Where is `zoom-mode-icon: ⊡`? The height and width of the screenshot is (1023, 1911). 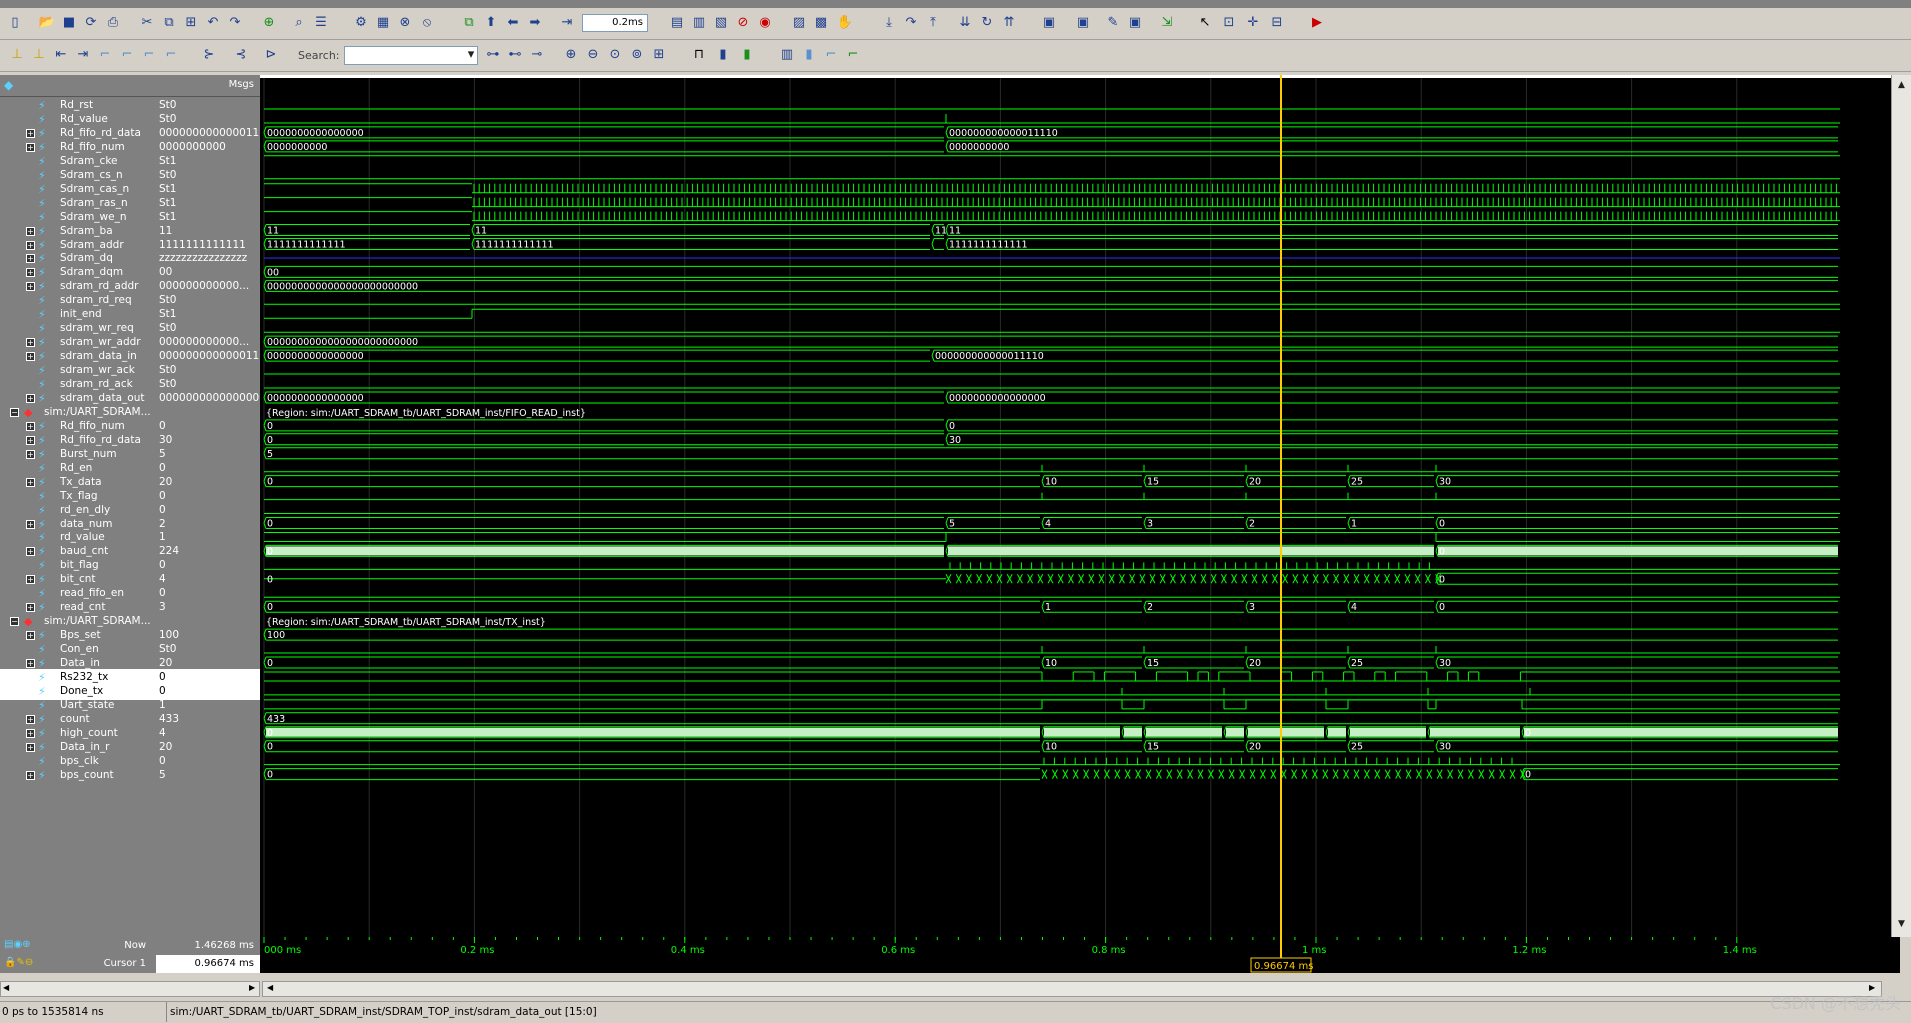 zoom-mode-icon: ⊡ is located at coordinates (1229, 23).